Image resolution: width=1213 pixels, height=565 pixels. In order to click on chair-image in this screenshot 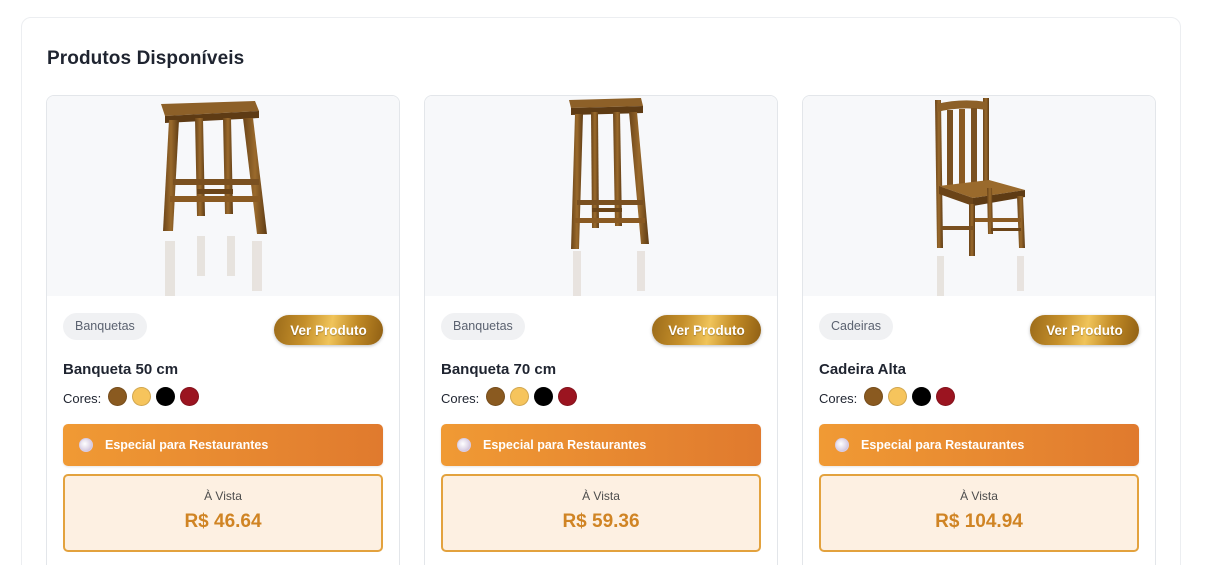, I will do `click(980, 197)`.